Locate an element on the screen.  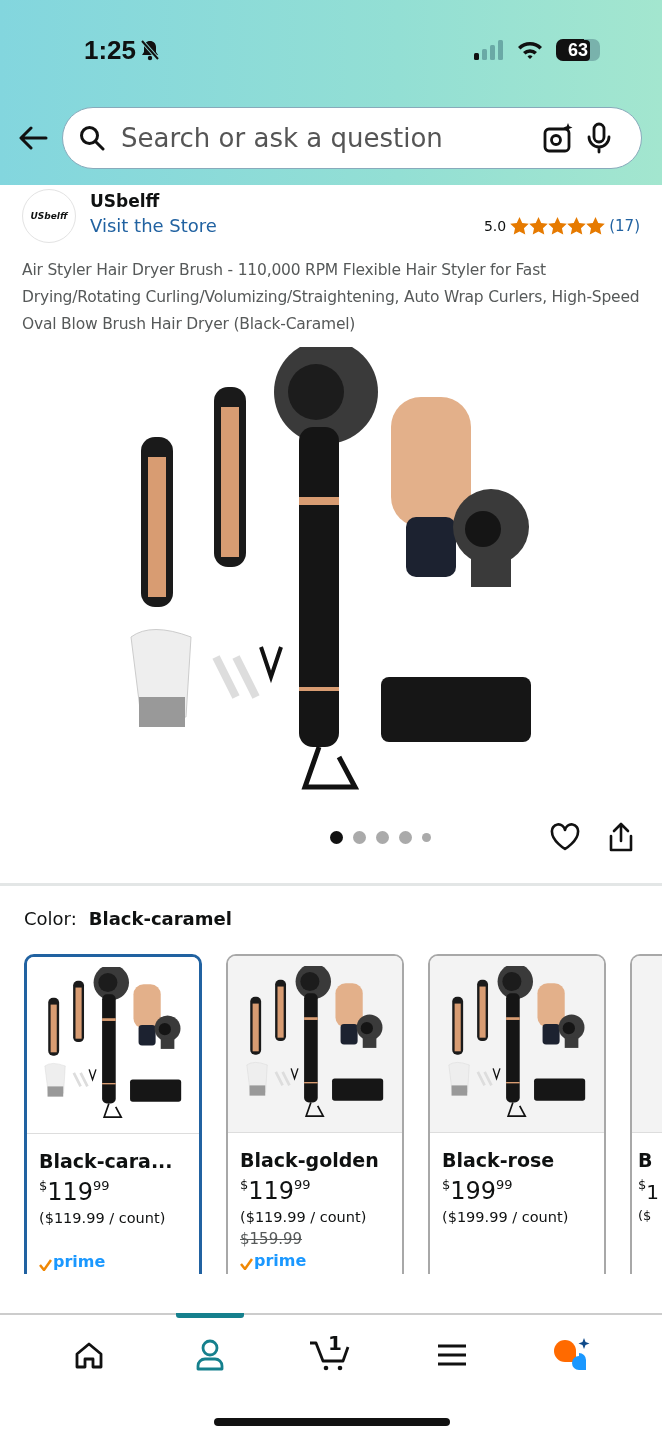
share-icon is located at coordinates (621, 837).